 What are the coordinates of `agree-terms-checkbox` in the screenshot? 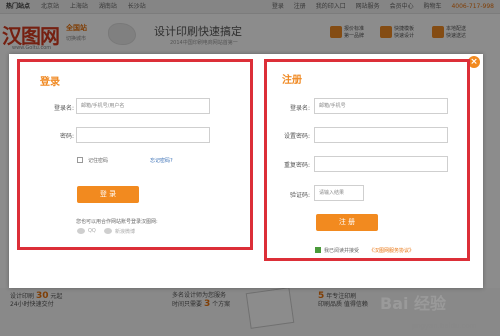 It's located at (318, 250).